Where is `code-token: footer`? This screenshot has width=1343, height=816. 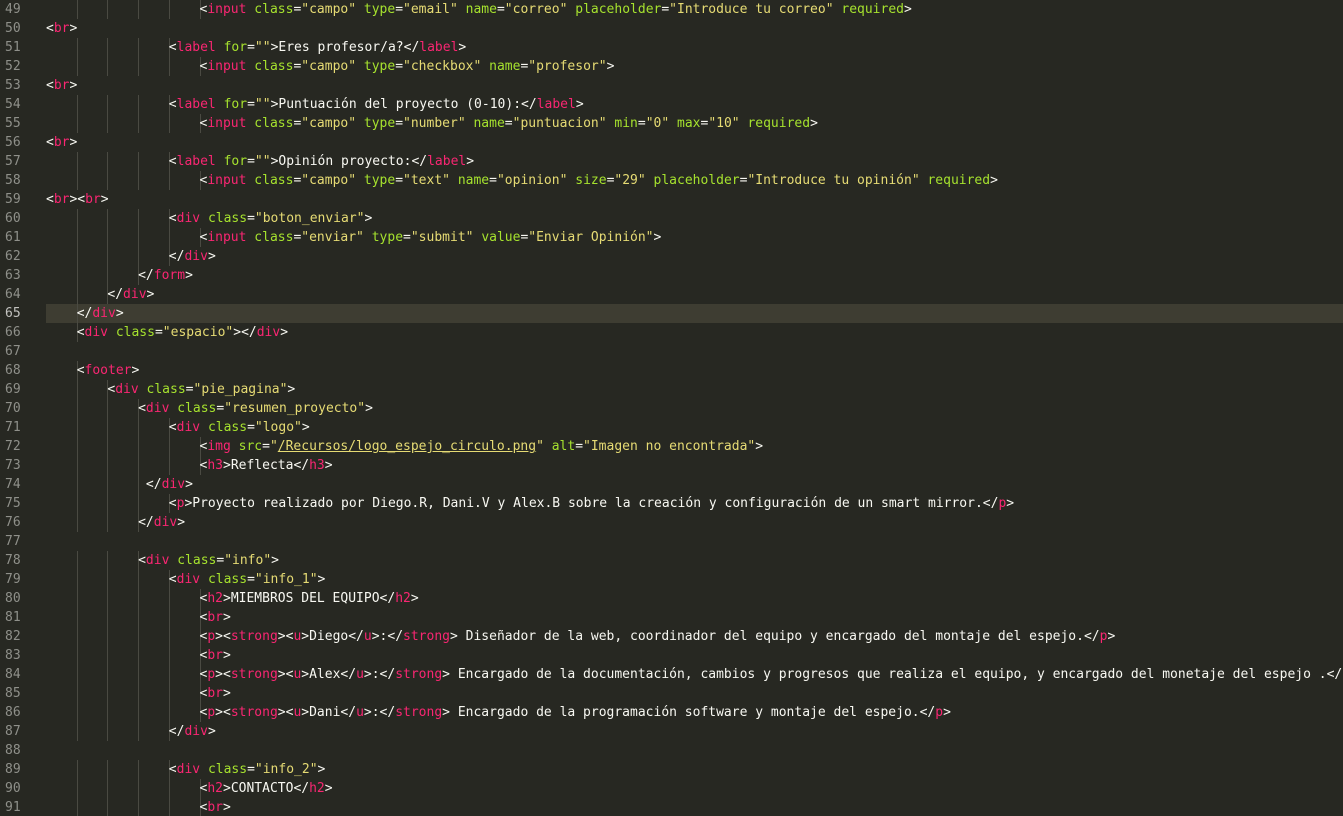
code-token: footer is located at coordinates (108, 370).